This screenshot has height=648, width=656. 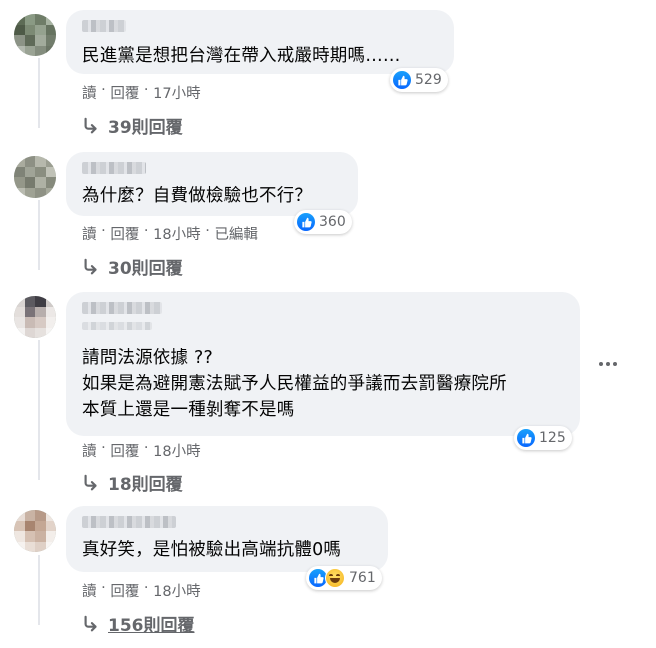 What do you see at coordinates (608, 364) in the screenshot?
I see `more-options-icon` at bounding box center [608, 364].